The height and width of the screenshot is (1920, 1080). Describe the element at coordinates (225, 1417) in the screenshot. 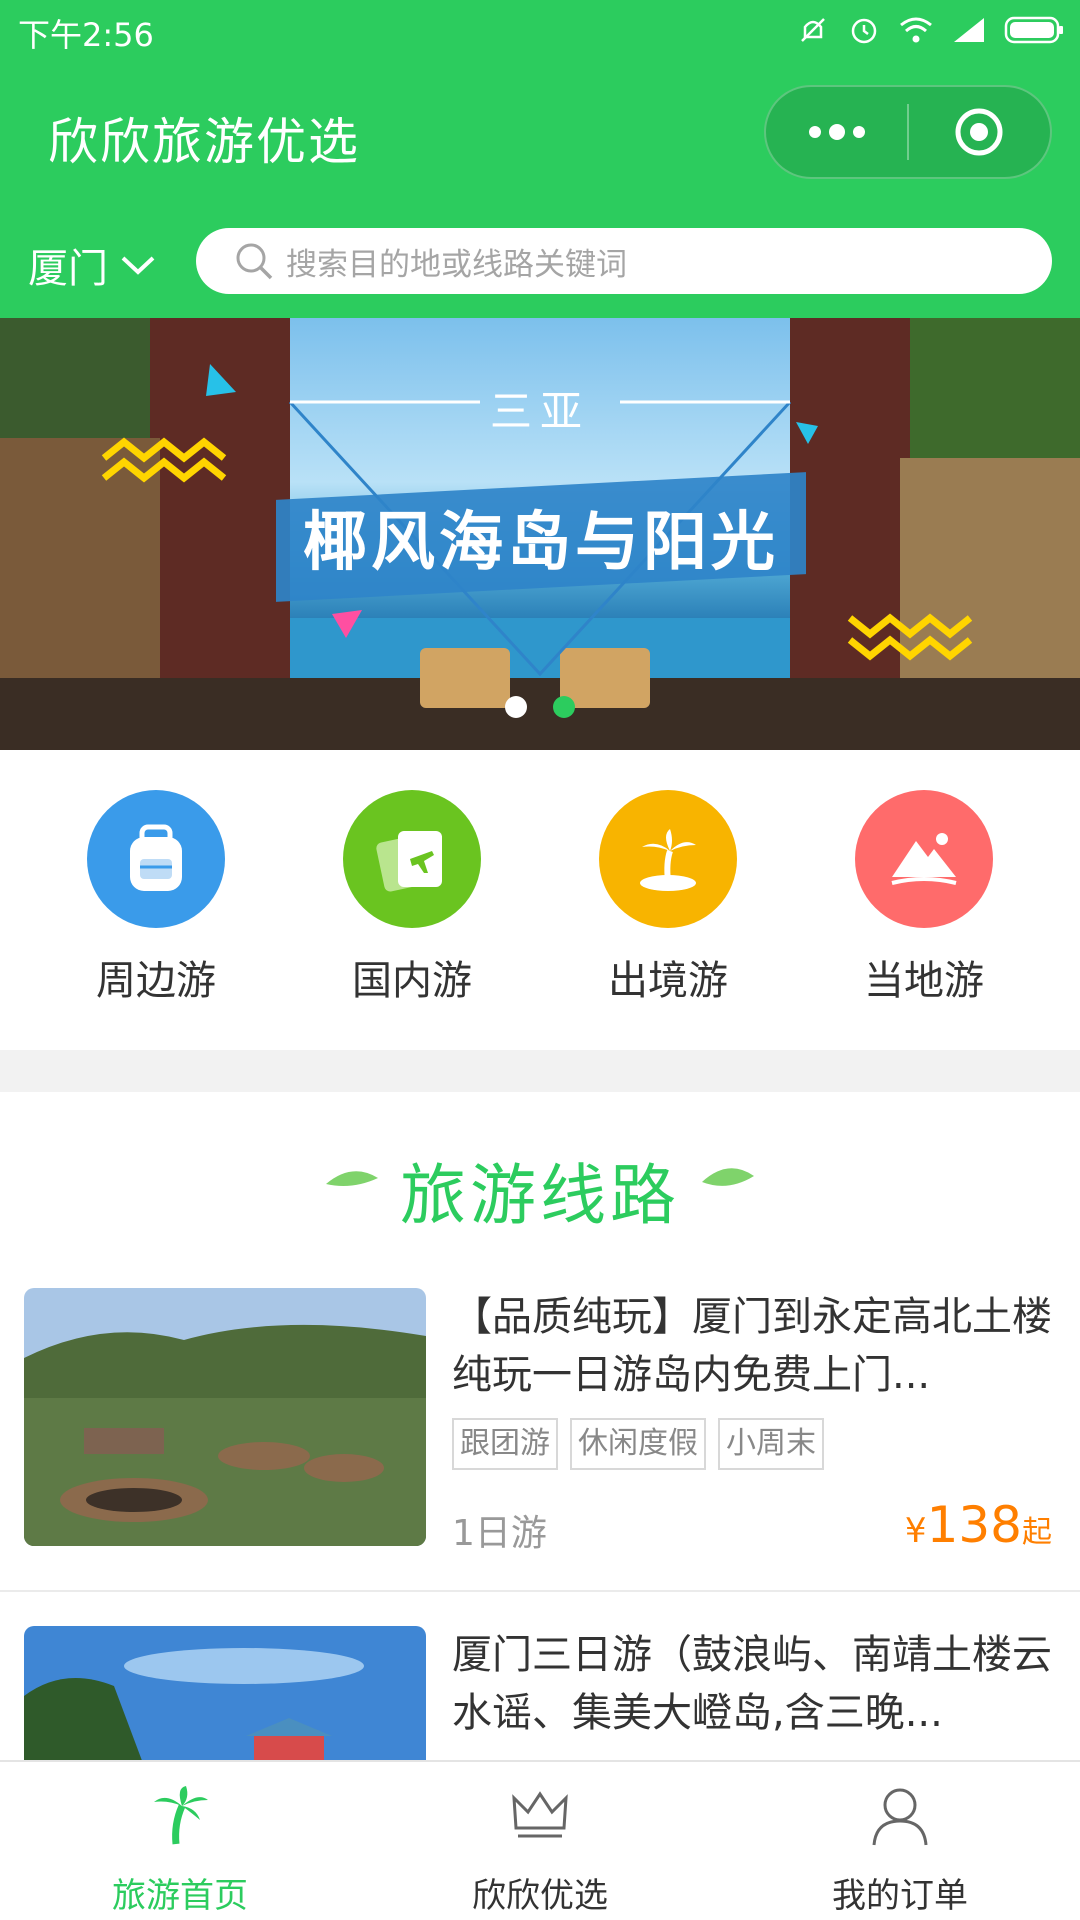

I see `route-thumbnail` at that location.